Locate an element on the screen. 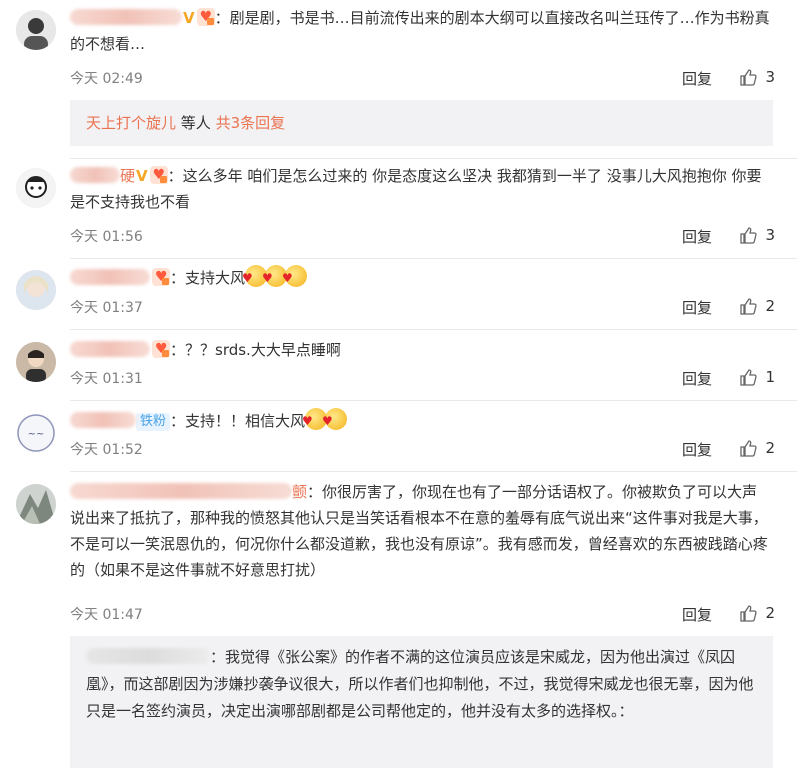 The image size is (797, 768). comment-meta: 今天 01:31 回复 1 is located at coordinates (422, 378).